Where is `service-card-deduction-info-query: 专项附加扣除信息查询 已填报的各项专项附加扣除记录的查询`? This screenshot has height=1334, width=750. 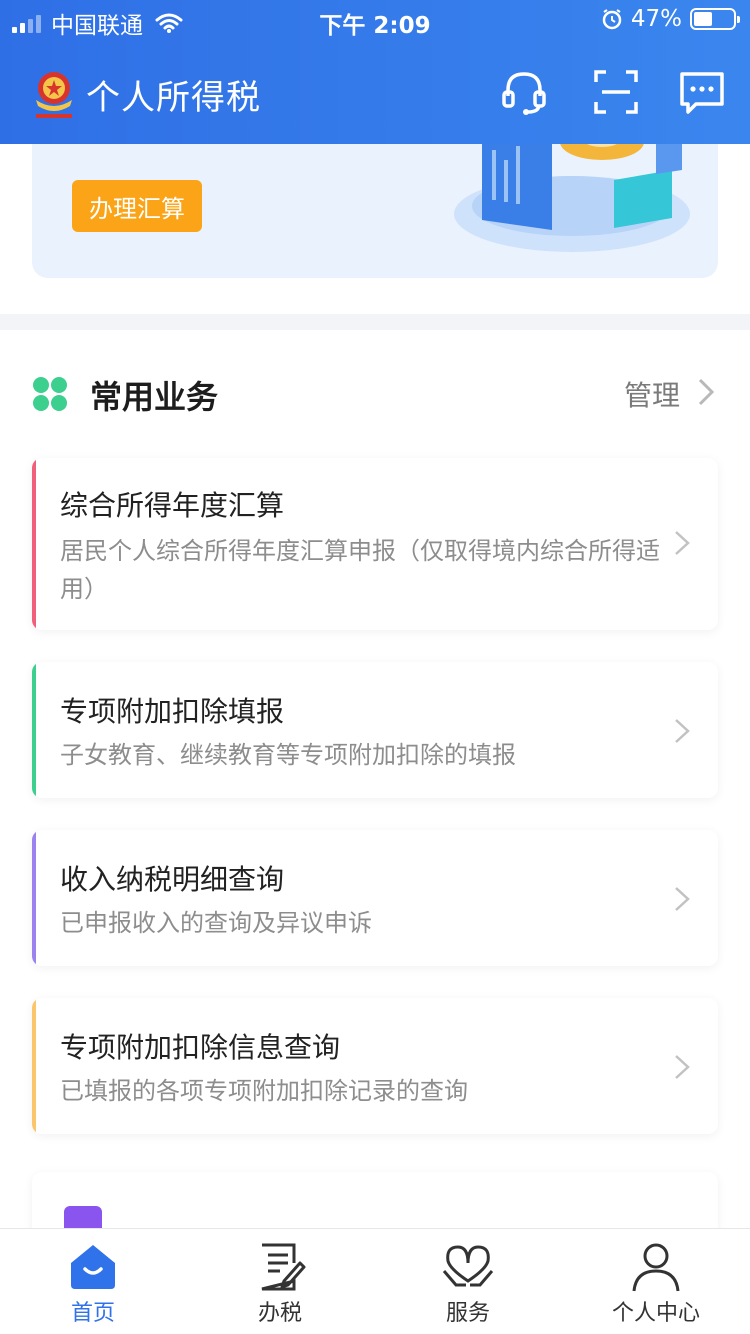
service-card-deduction-info-query: 专项附加扣除信息查询 已填报的各项专项附加扣除记录的查询 is located at coordinates (375, 1066).